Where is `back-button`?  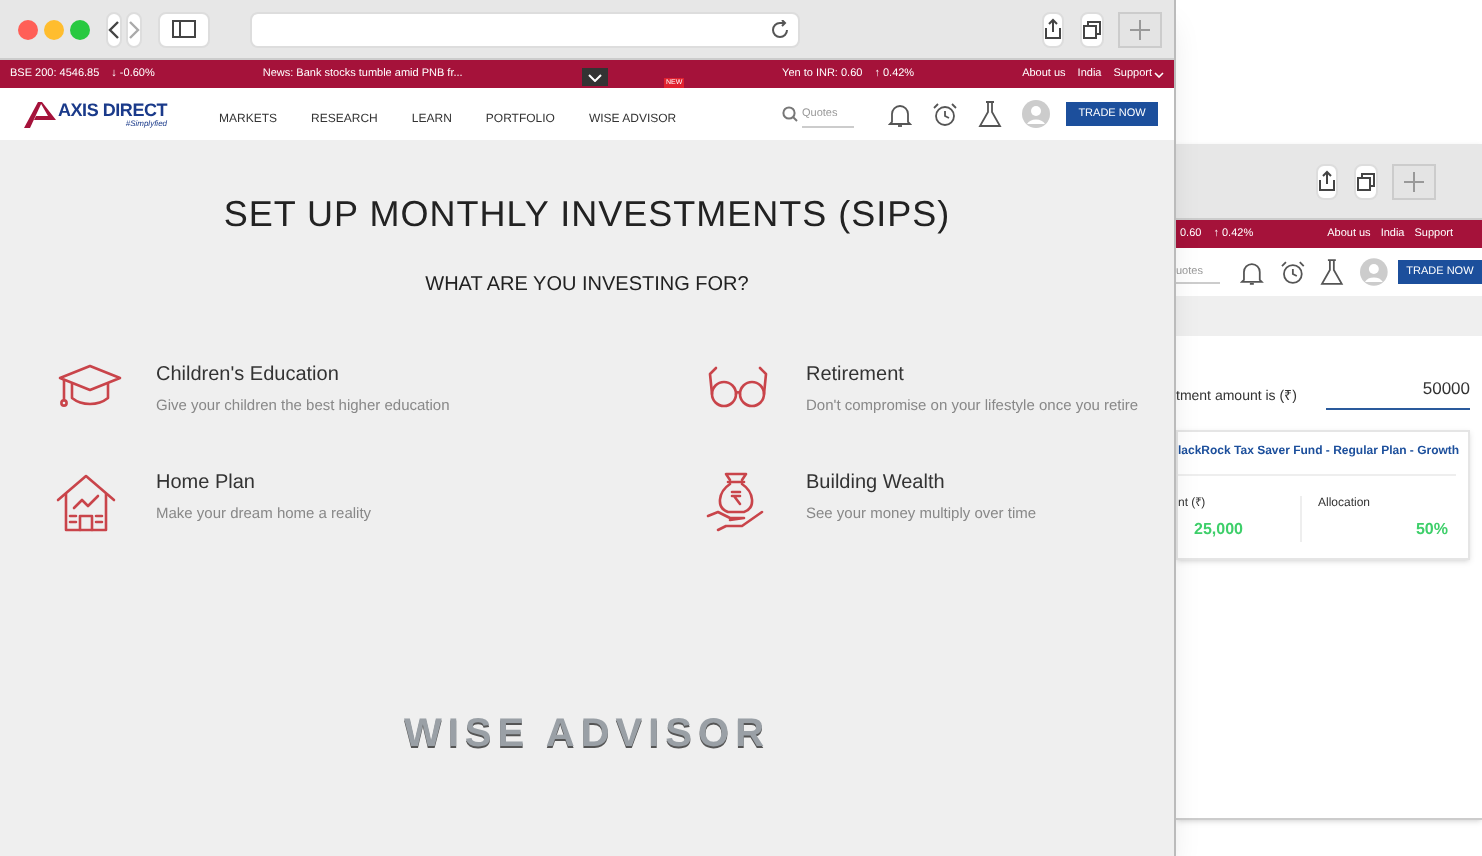
back-button is located at coordinates (114, 29).